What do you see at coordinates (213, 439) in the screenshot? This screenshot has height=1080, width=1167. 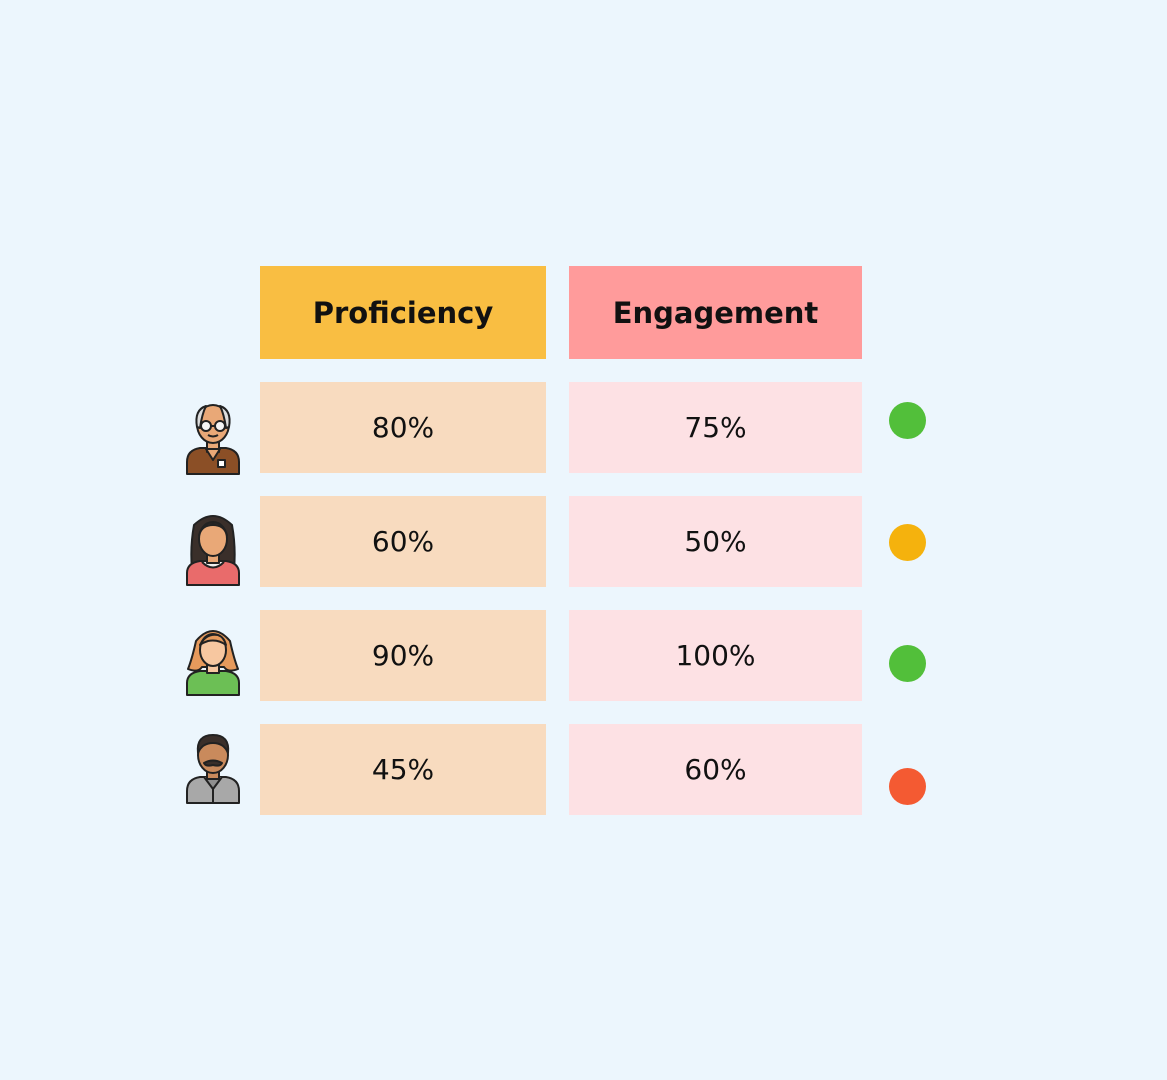 I see `elderly-man-glasses-icon` at bounding box center [213, 439].